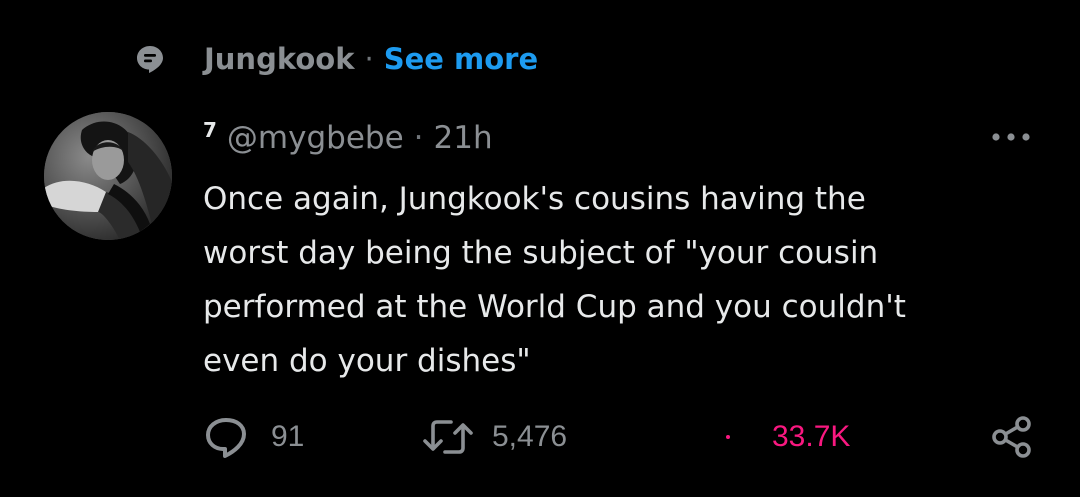 The height and width of the screenshot is (497, 1080). I want to click on retweet-icon, so click(448, 437).